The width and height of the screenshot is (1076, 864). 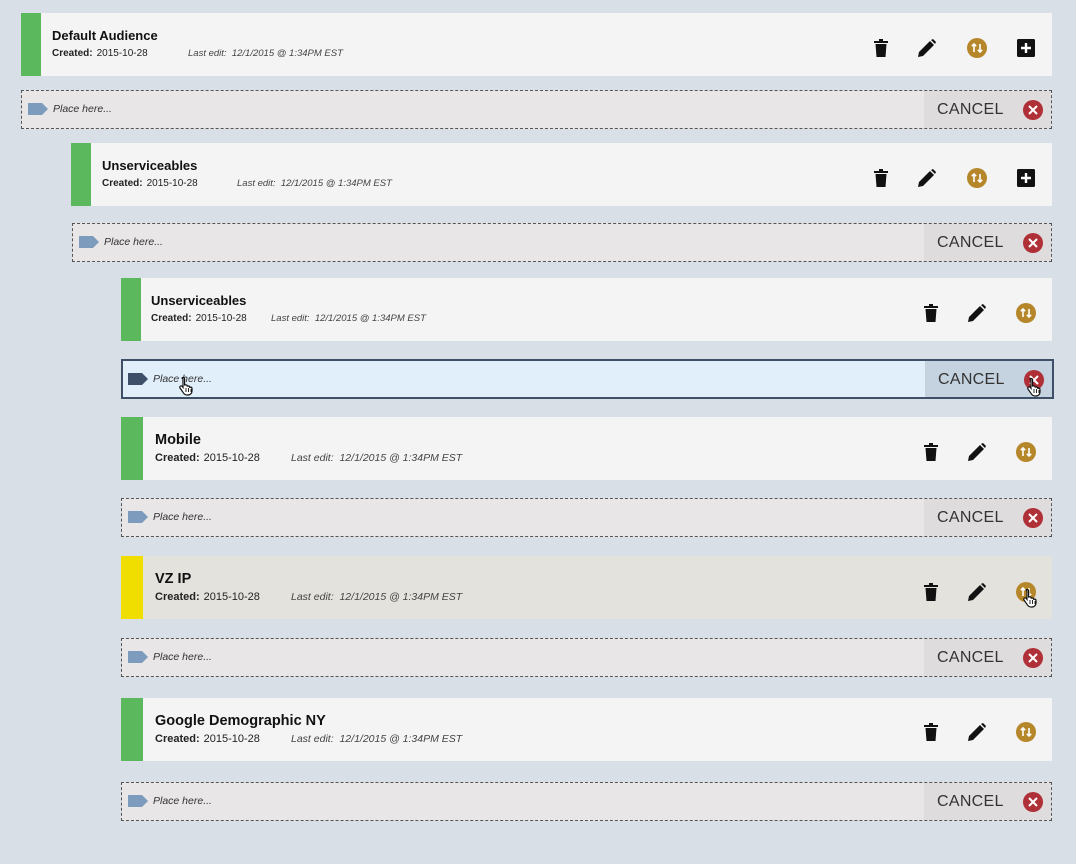 I want to click on audience-name: Google Demographic NY, so click(x=240, y=721).